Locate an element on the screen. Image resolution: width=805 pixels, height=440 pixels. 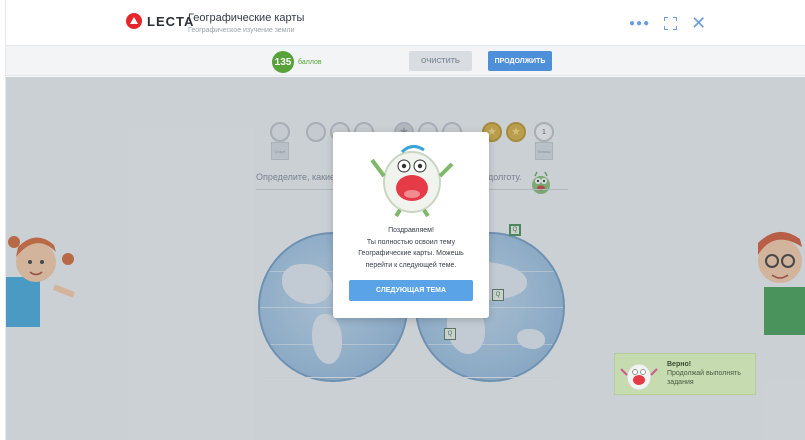
feedback-toast: Верно! Продолжай выполнять задания is located at coordinates (685, 374).